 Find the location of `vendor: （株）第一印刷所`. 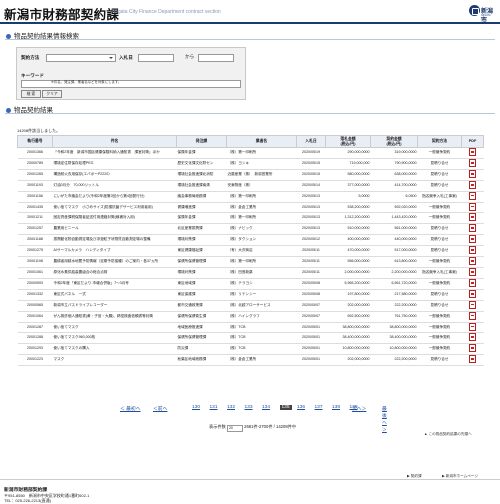

vendor: （株）第一印刷所 is located at coordinates (261, 218).